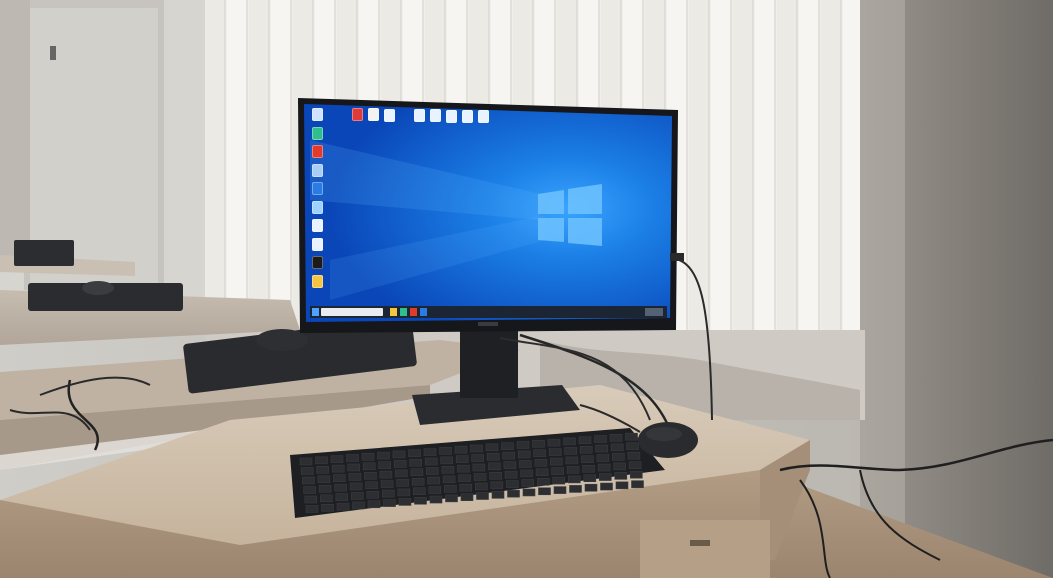 The width and height of the screenshot is (1053, 578). I want to click on pdf-file-icon, so click(357, 114).